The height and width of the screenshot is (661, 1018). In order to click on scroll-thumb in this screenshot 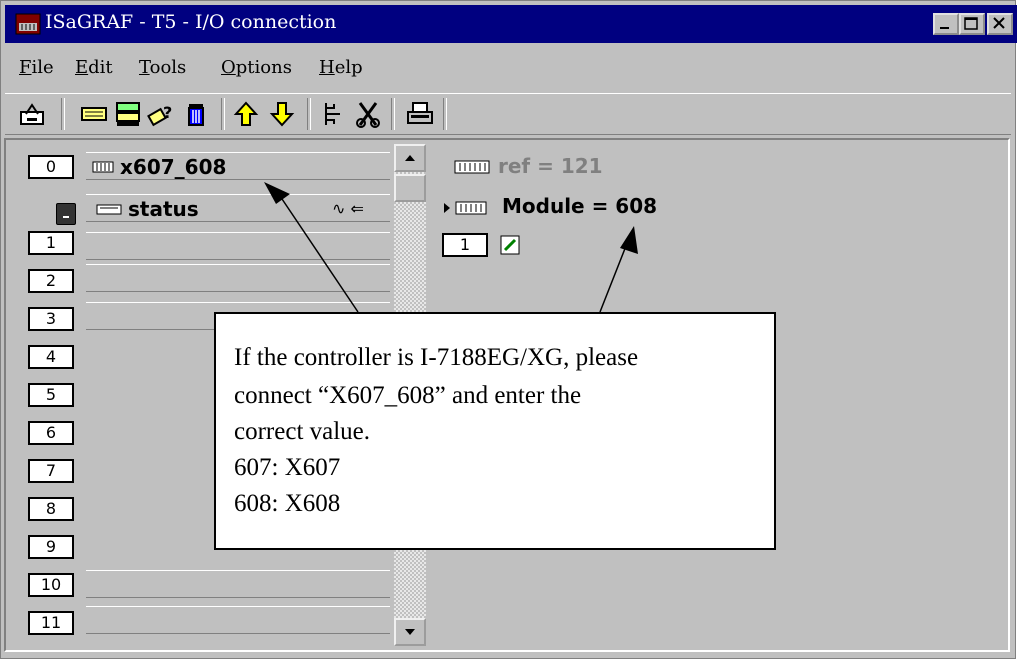, I will do `click(410, 188)`.